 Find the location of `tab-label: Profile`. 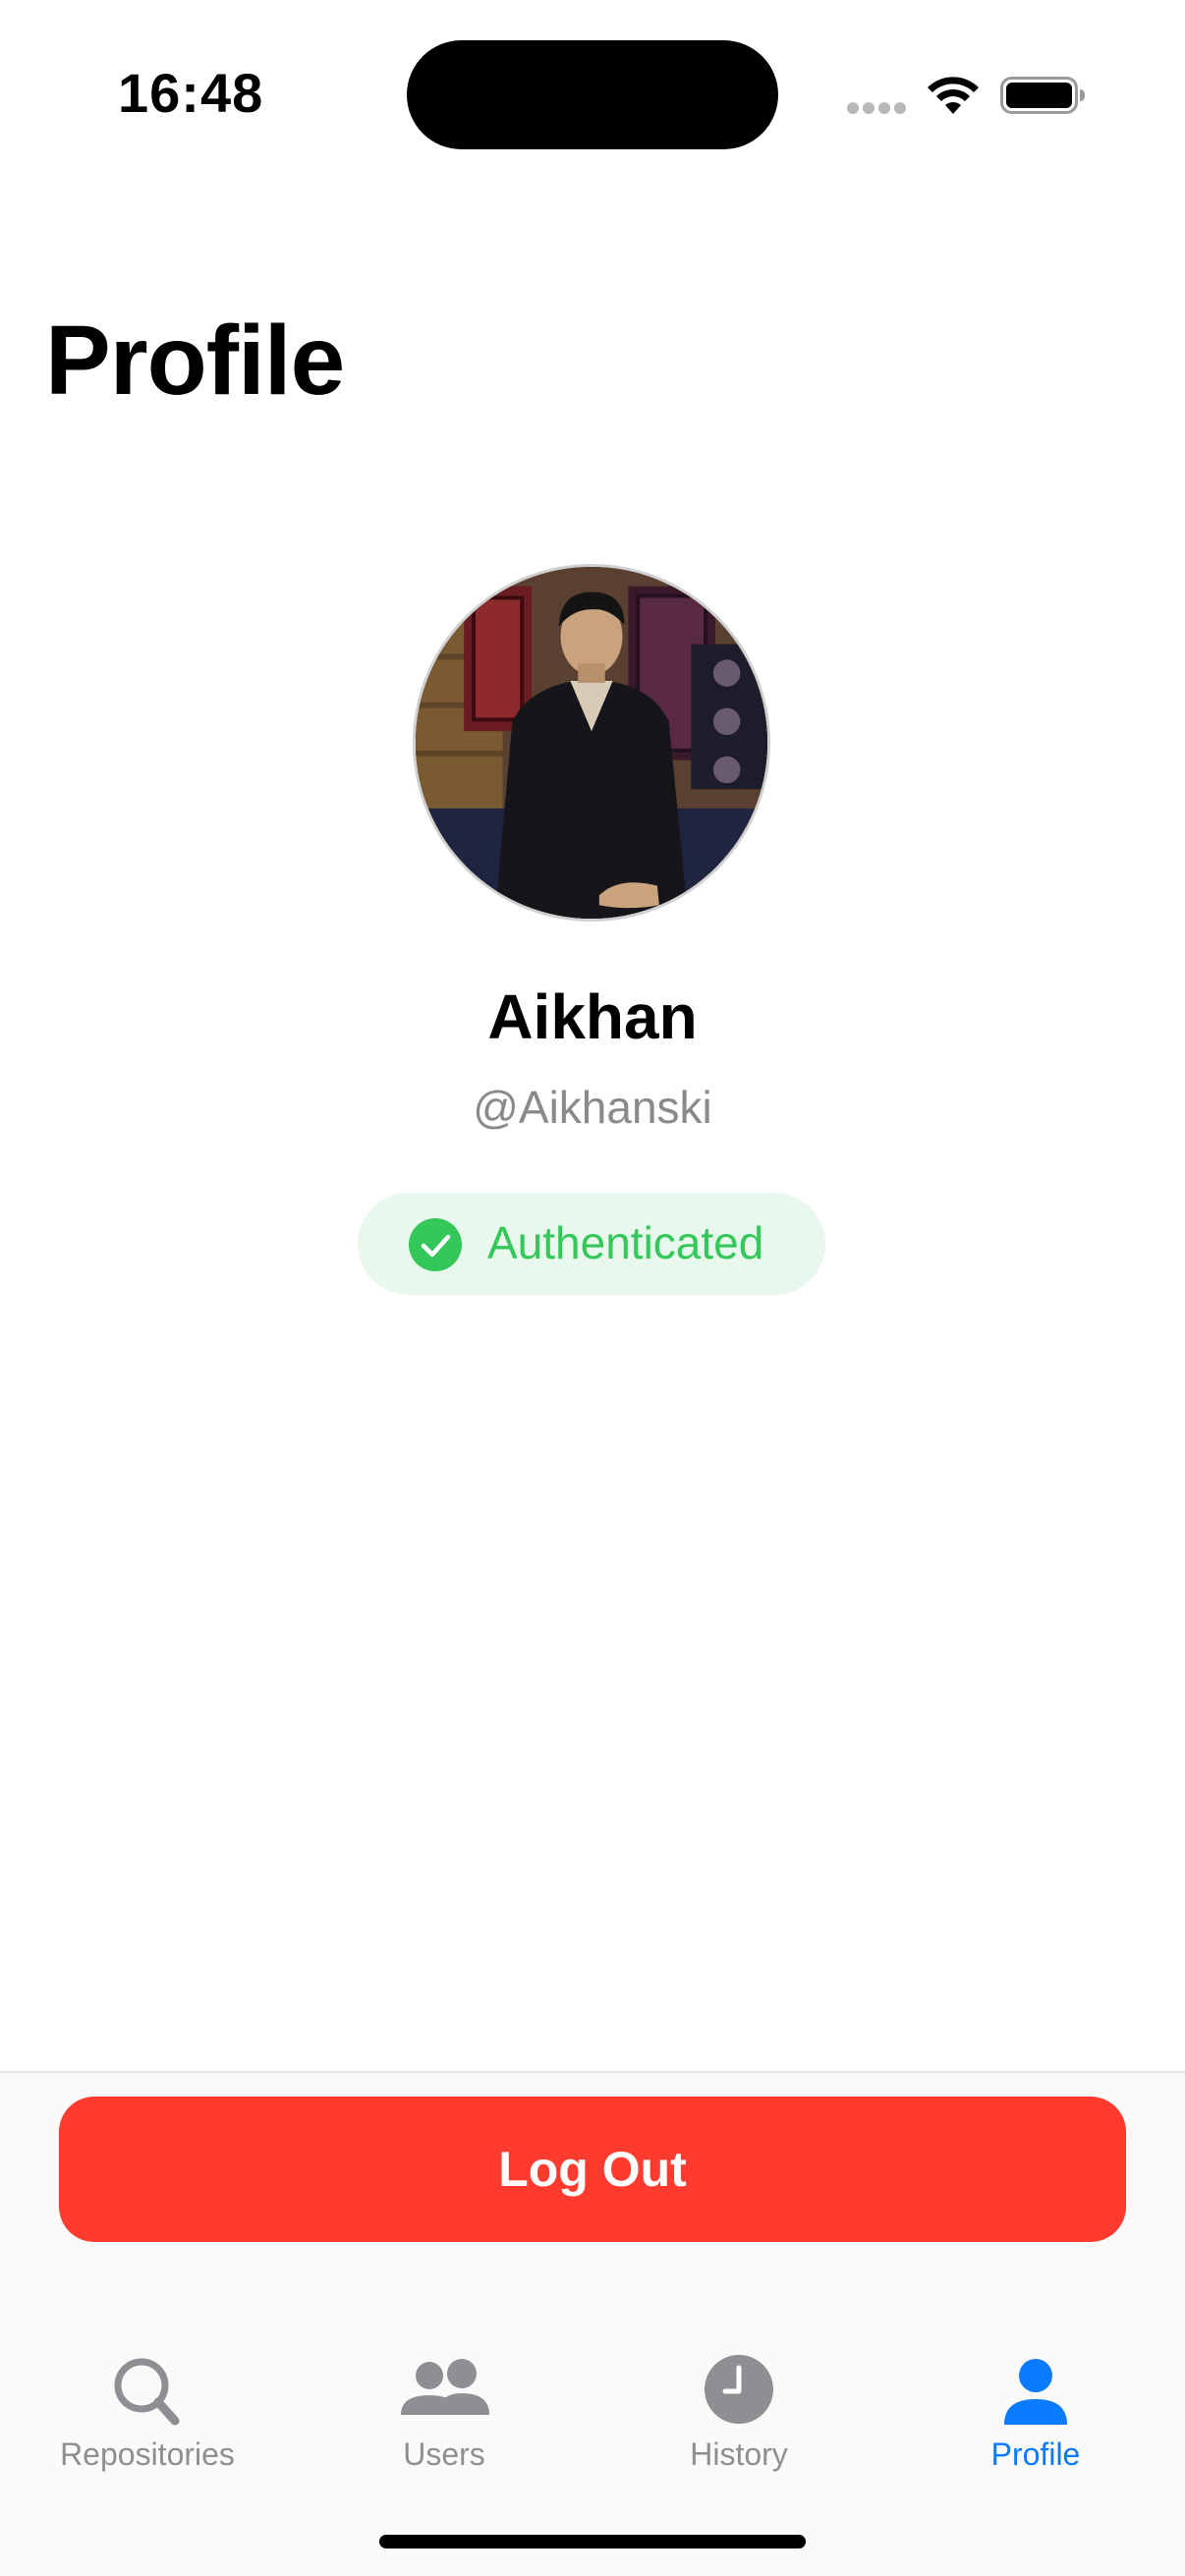

tab-label: Profile is located at coordinates (1035, 2454).